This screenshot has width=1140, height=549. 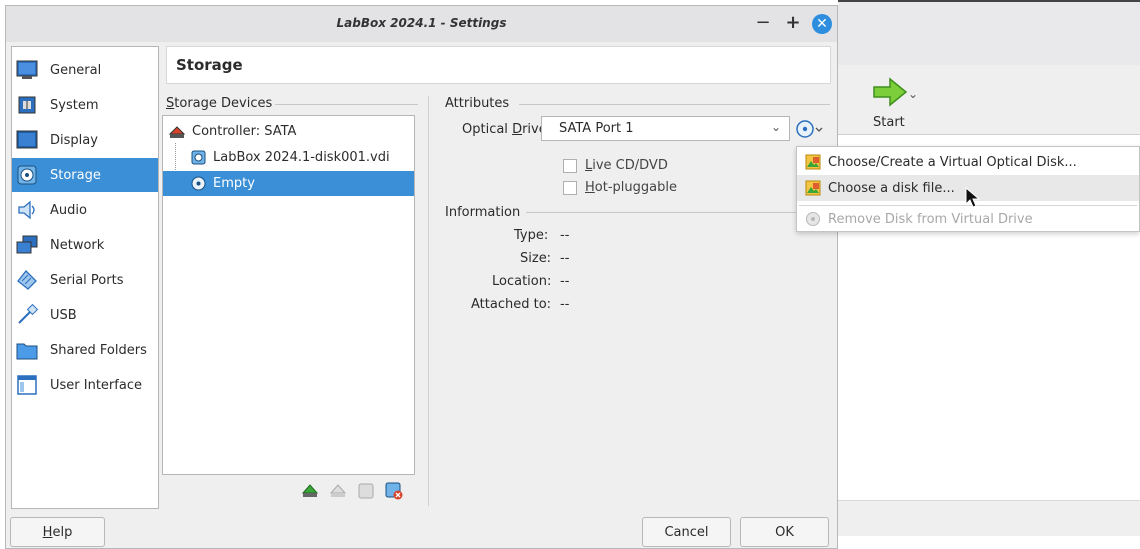 I want to click on live-cd-label: Live CD/DVD, so click(x=626, y=165).